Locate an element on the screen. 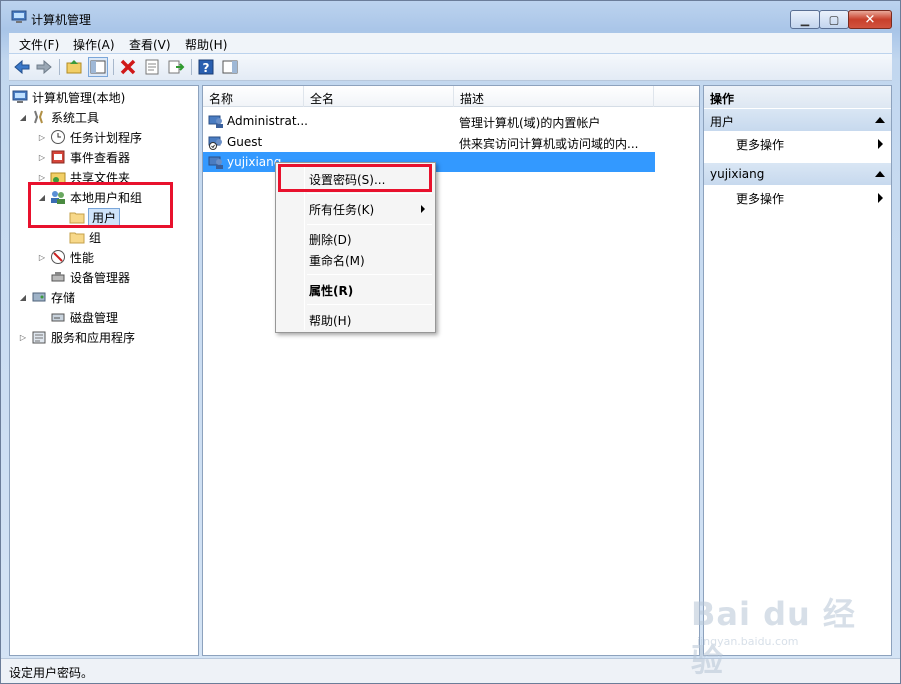 The width and height of the screenshot is (901, 684). maximize-button: ▢ is located at coordinates (834, 19).